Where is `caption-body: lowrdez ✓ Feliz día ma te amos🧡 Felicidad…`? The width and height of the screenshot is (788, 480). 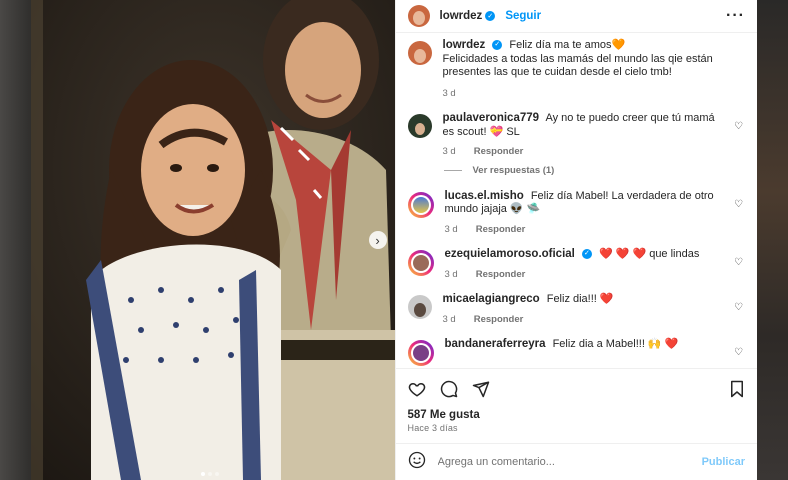
caption-body: lowrdez ✓ Feliz día ma te amos🧡 Felicidad… is located at coordinates (594, 69).